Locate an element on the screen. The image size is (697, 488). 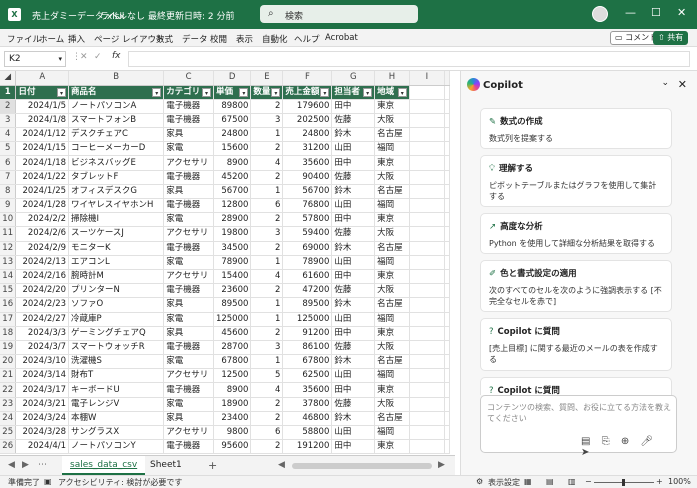
next-sheet-icon: ▶ is located at coordinates (25, 465).